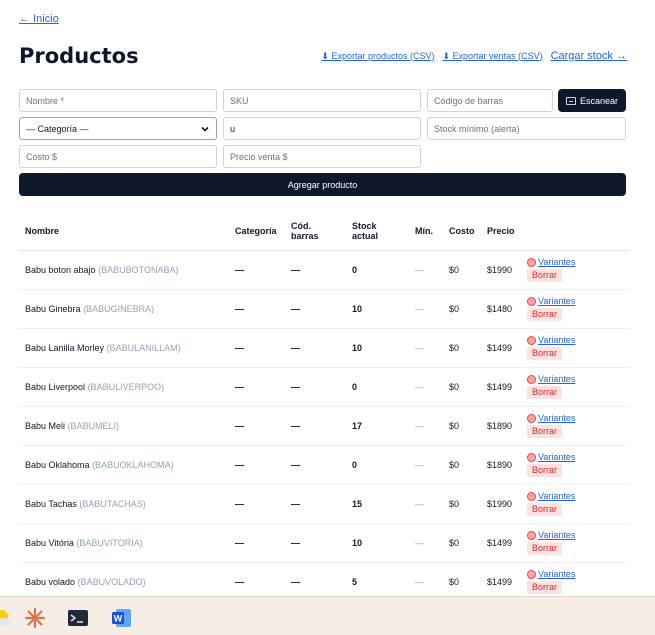 The width and height of the screenshot is (655, 635). I want to click on terminal-icon, so click(78, 618).